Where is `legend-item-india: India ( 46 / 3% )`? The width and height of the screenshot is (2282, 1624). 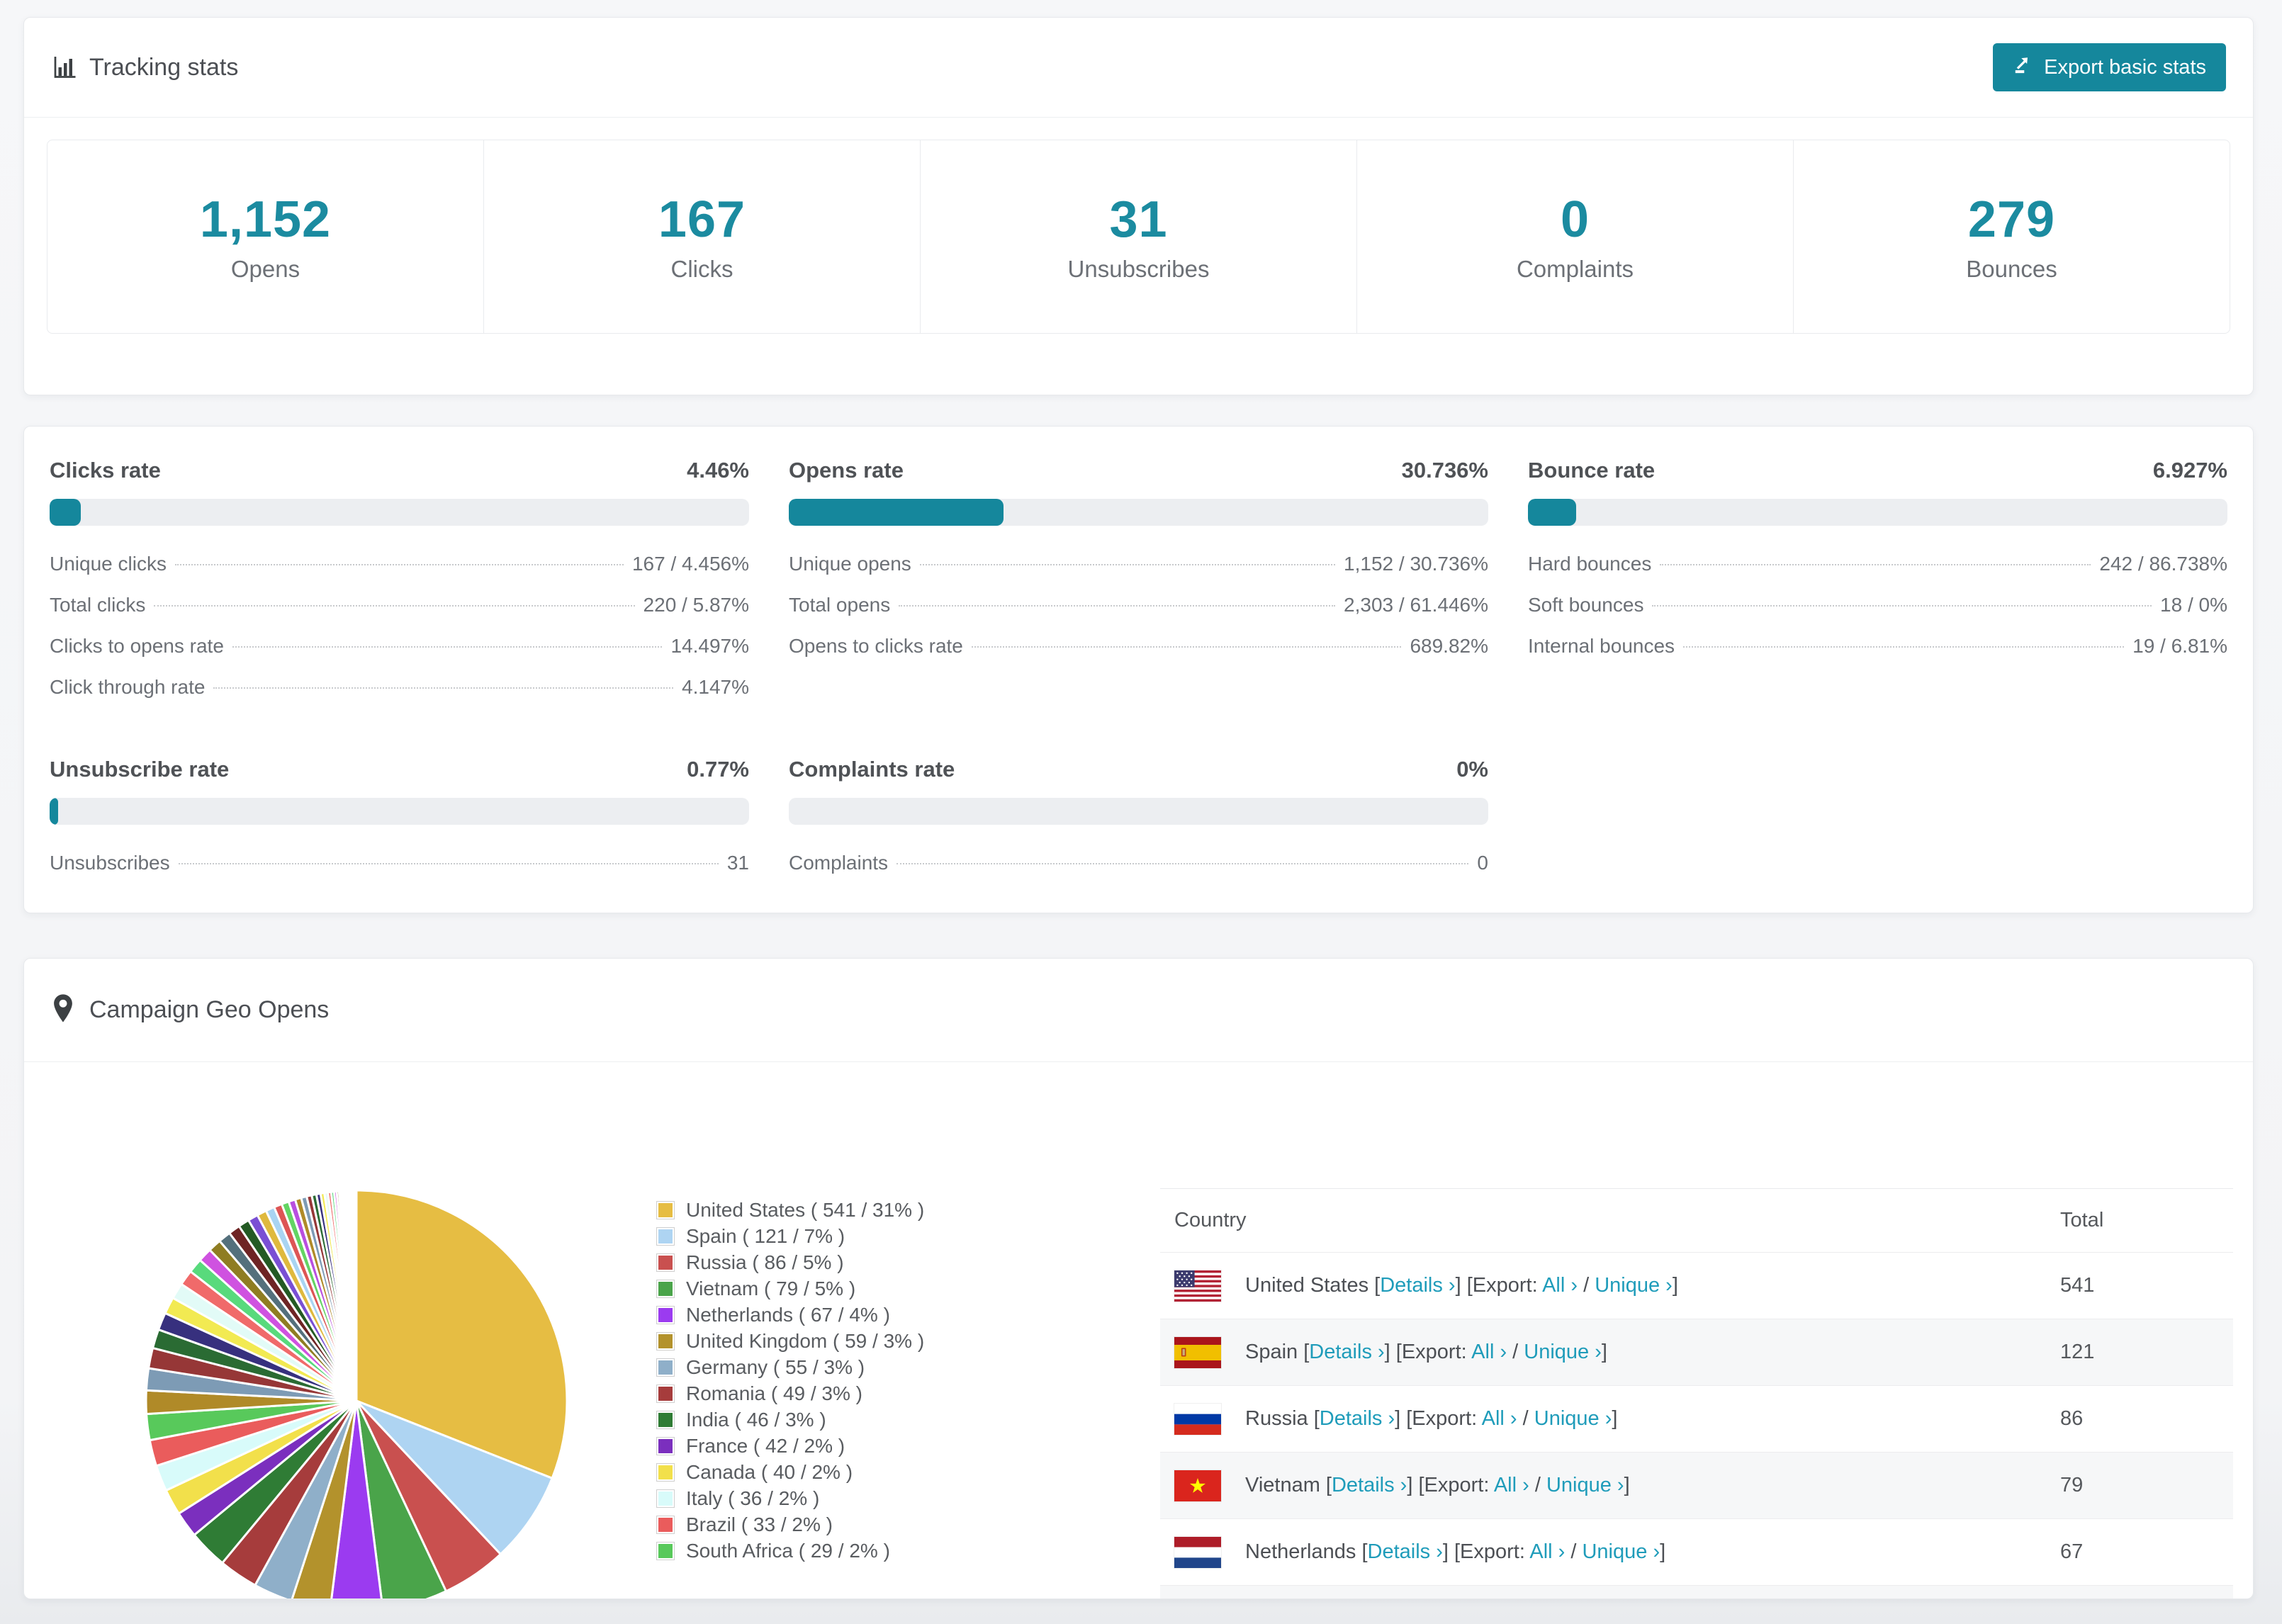 legend-item-india: India ( 46 / 3% ) is located at coordinates (790, 1419).